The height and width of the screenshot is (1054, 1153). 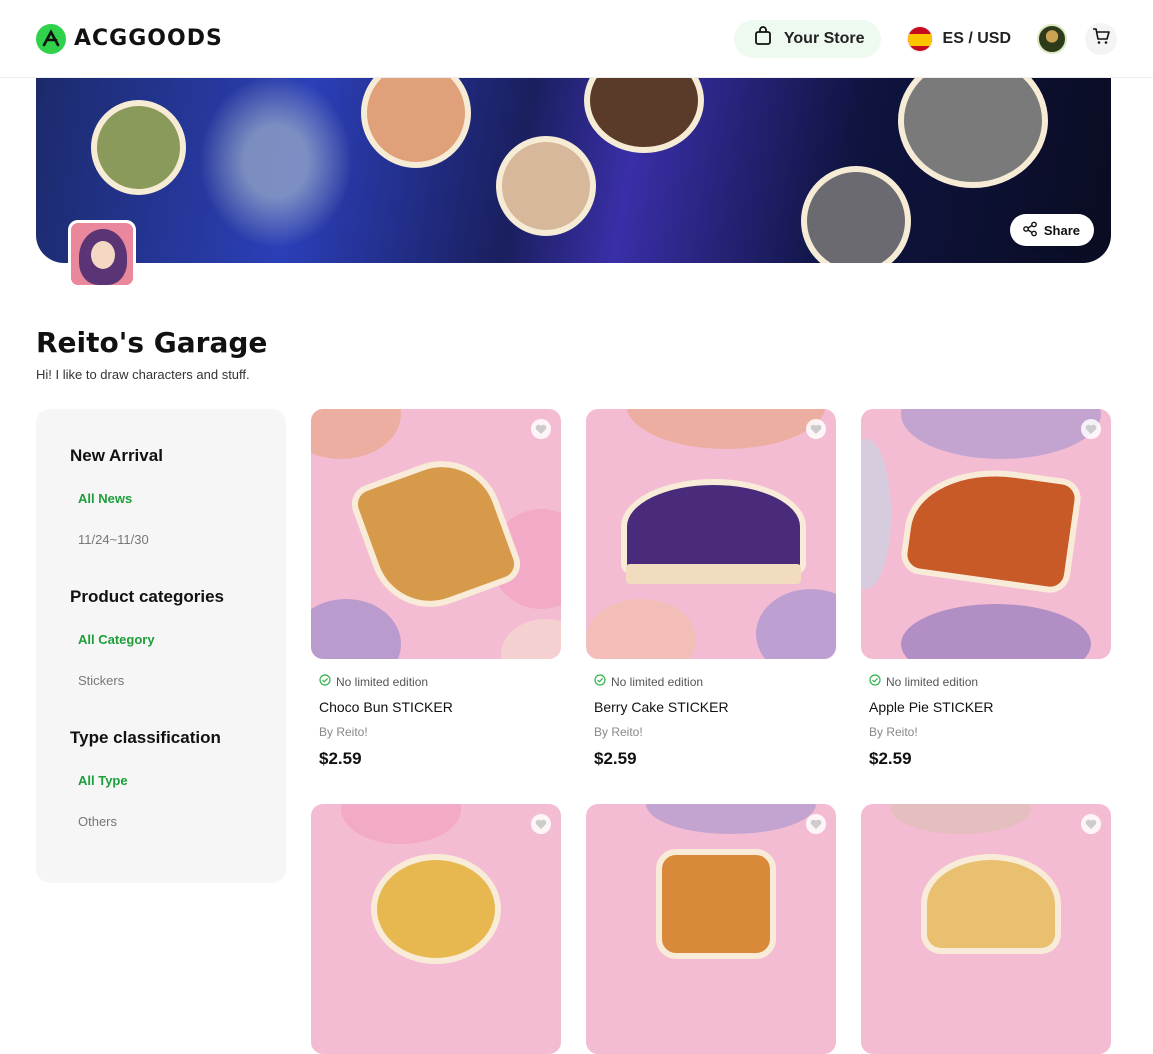 I want to click on shopping-bag-icon, so click(x=763, y=38).